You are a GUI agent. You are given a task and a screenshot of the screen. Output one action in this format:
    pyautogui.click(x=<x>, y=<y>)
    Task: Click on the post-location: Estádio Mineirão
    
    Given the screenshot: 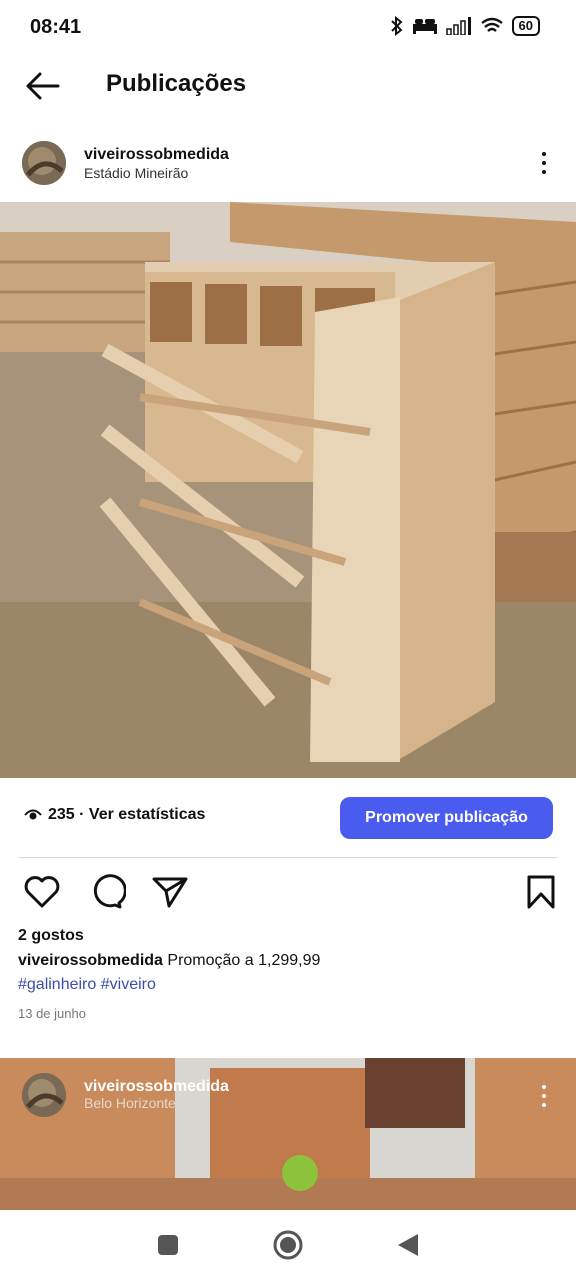 What is the action you would take?
    pyautogui.click(x=136, y=173)
    